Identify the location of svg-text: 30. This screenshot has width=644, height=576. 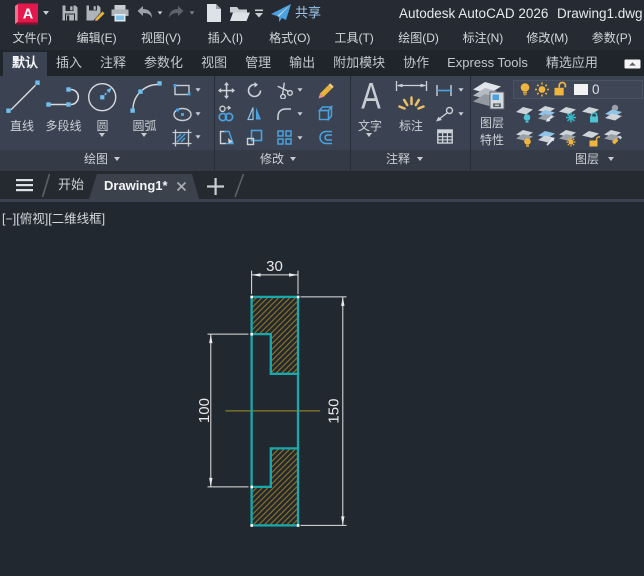
(274, 266).